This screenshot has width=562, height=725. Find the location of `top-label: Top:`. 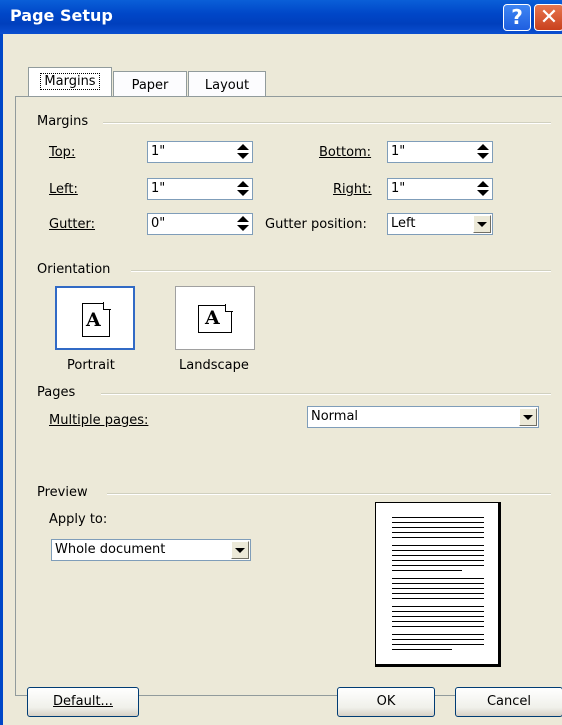

top-label: Top: is located at coordinates (62, 152).